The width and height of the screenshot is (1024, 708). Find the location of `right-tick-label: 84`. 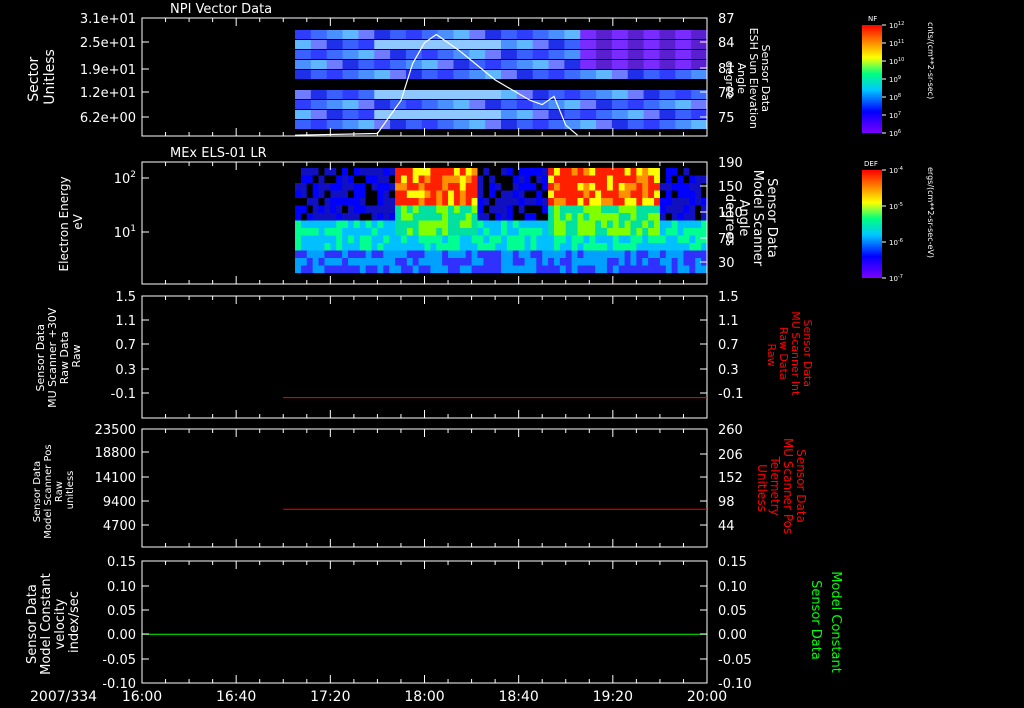

right-tick-label: 84 is located at coordinates (726, 43).